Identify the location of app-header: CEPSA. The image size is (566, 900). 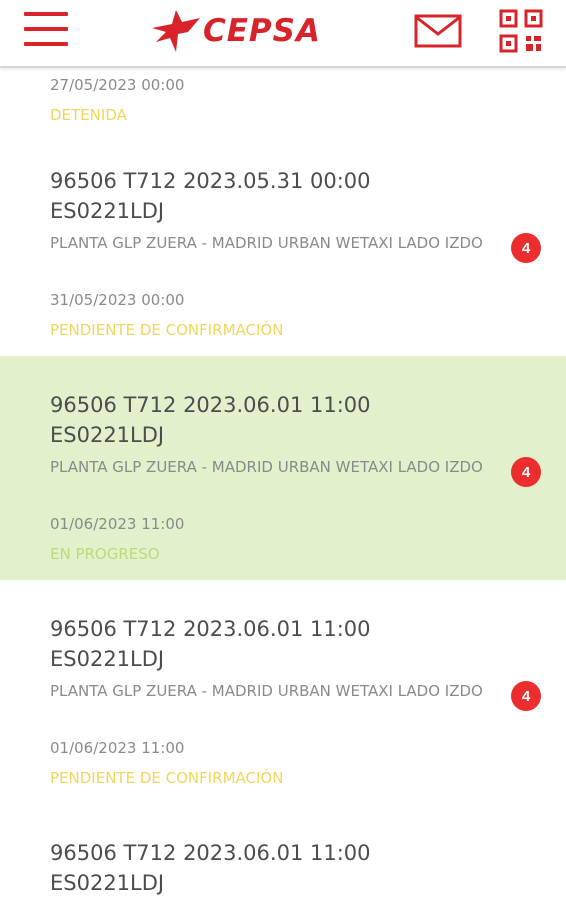
(283, 34).